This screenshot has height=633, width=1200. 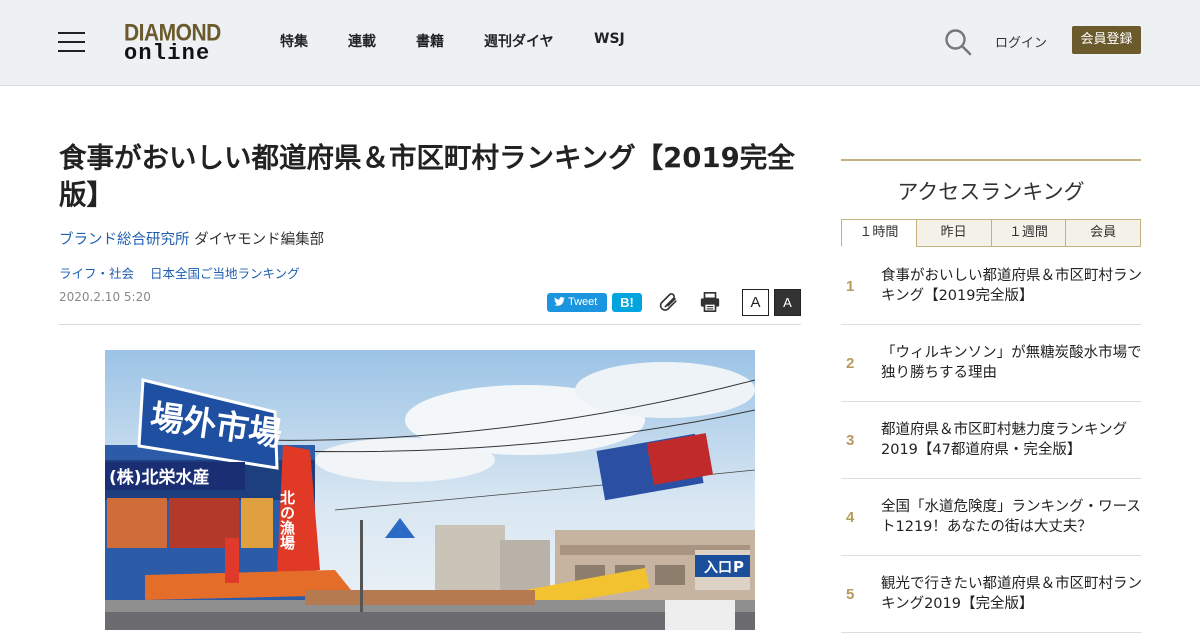 I want to click on register-button: 会員登録, so click(x=1106, y=40).